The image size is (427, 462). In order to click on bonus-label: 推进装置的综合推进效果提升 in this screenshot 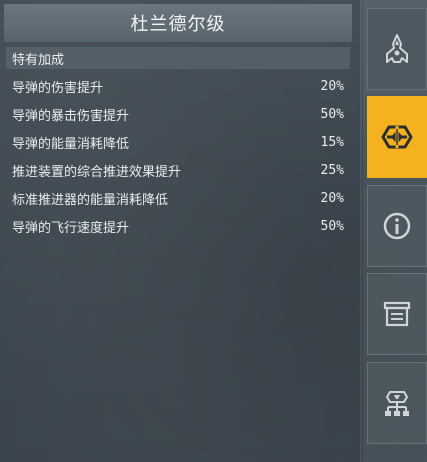, I will do `click(97, 172)`.